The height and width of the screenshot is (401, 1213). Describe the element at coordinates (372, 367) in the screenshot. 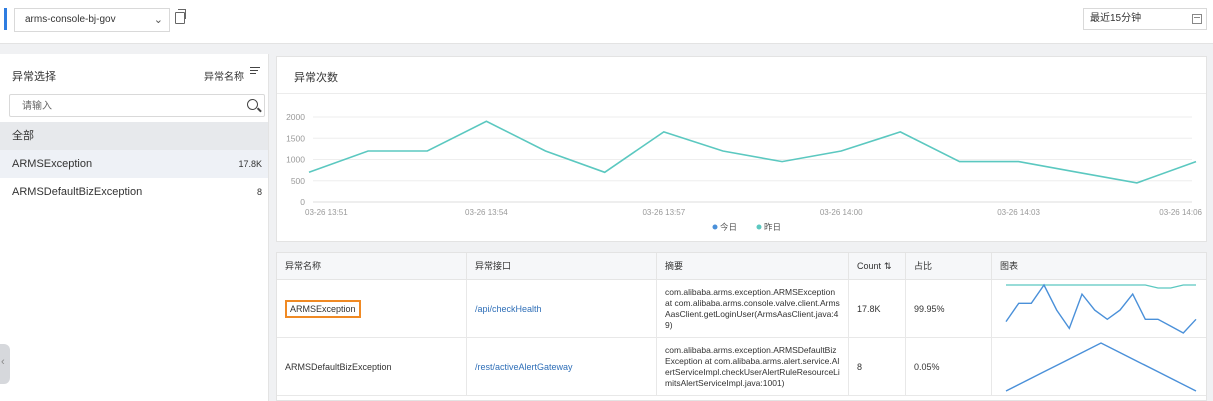

I see `exception-name-cell: ARMSDefaultBizException` at that location.